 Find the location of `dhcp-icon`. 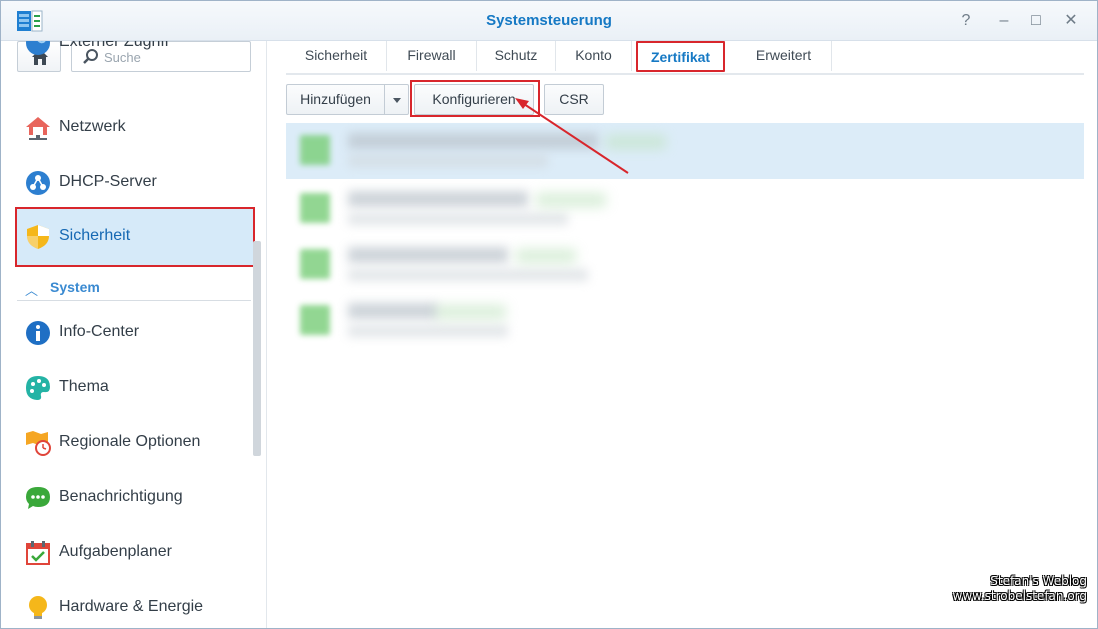

dhcp-icon is located at coordinates (38, 183).